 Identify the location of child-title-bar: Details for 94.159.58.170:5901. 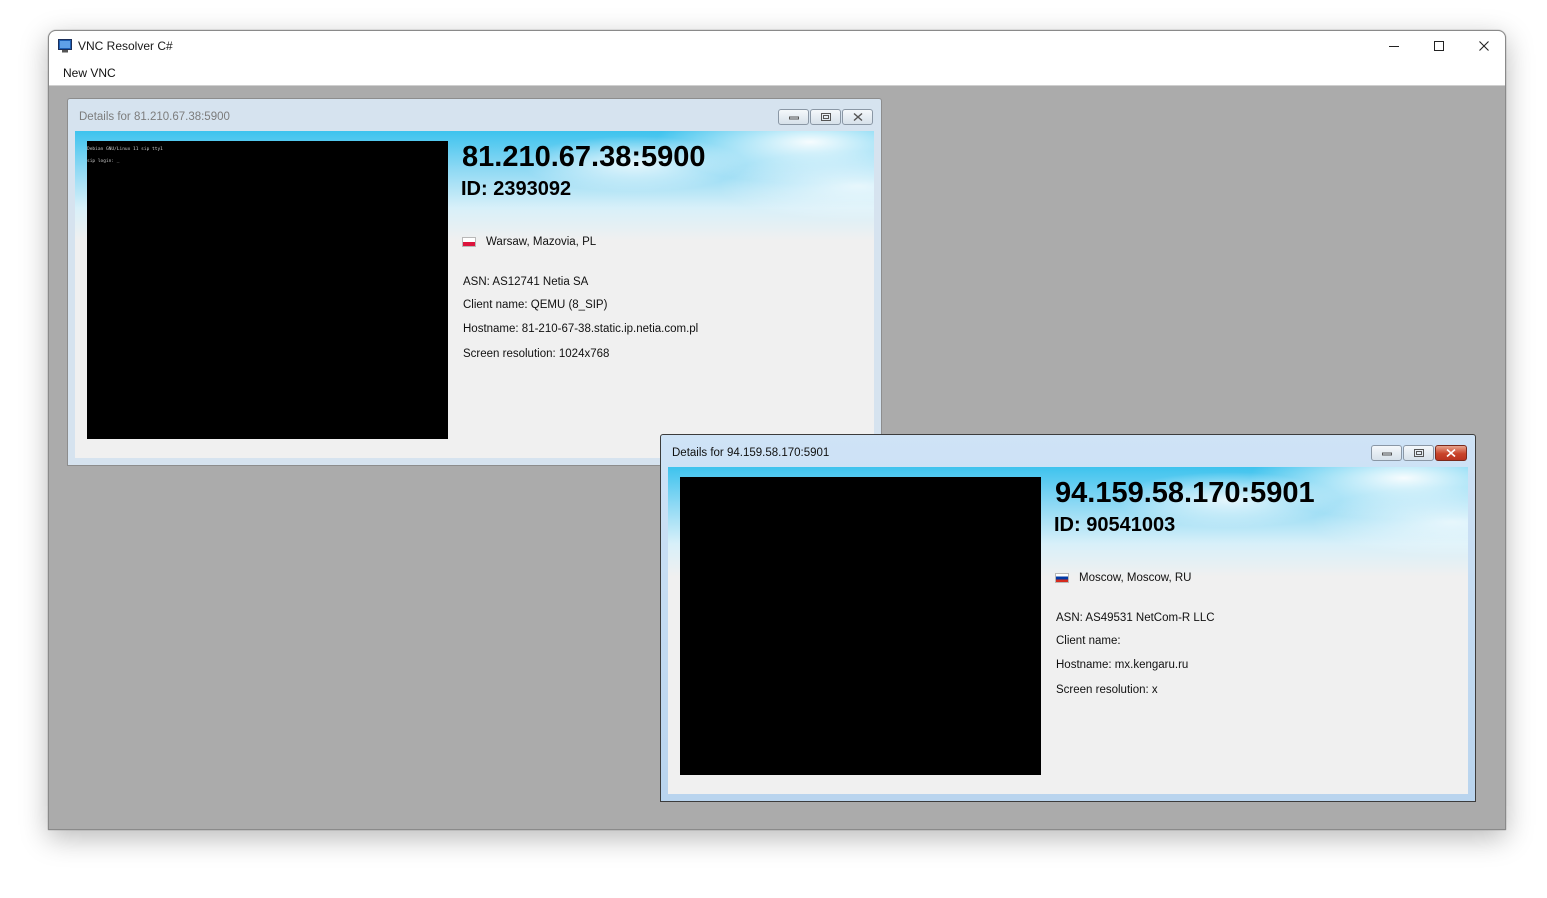
(1068, 451).